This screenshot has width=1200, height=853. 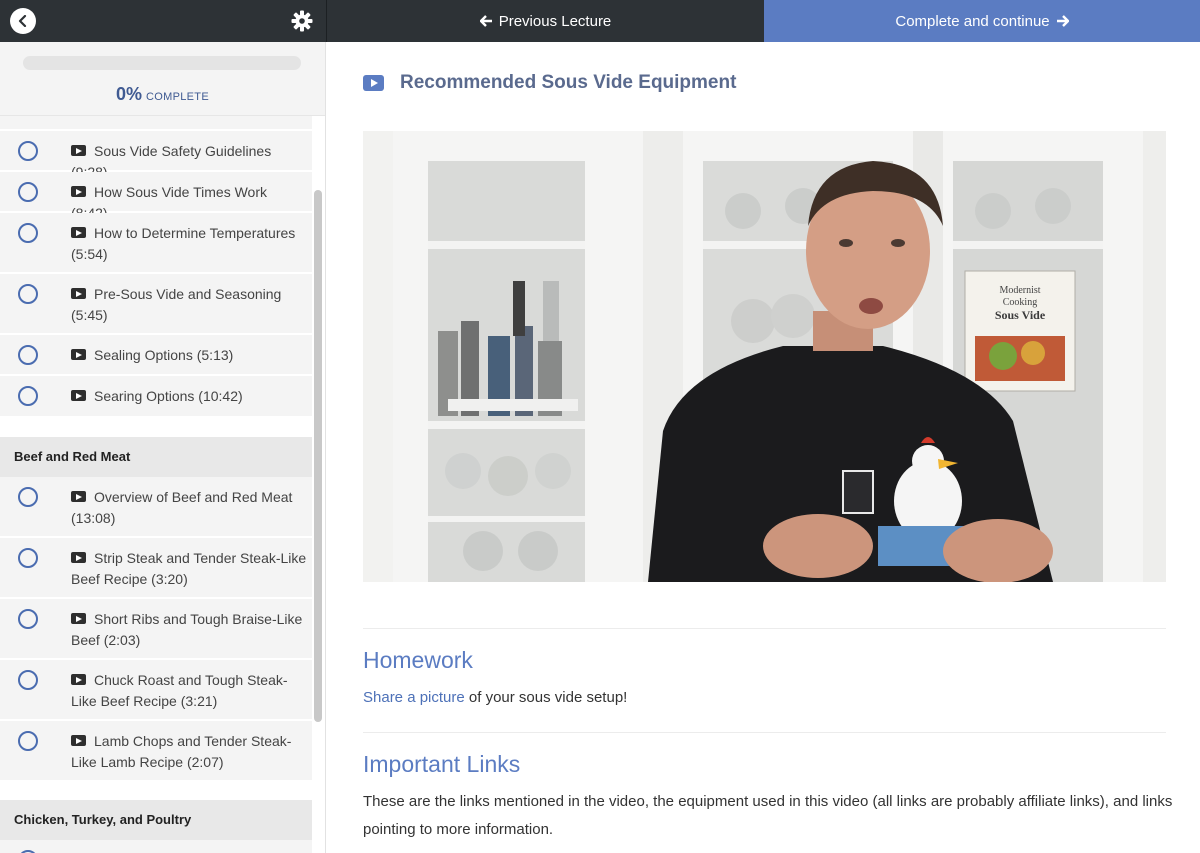 I want to click on list-item: How to Determine Temperatures (5:54), so click(x=156, y=243).